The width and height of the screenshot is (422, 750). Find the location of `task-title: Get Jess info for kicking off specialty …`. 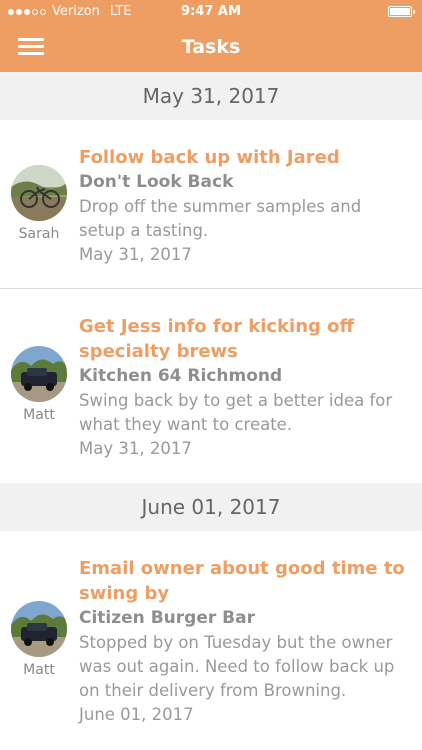

task-title: Get Jess info for kicking off specialty … is located at coordinates (217, 339).